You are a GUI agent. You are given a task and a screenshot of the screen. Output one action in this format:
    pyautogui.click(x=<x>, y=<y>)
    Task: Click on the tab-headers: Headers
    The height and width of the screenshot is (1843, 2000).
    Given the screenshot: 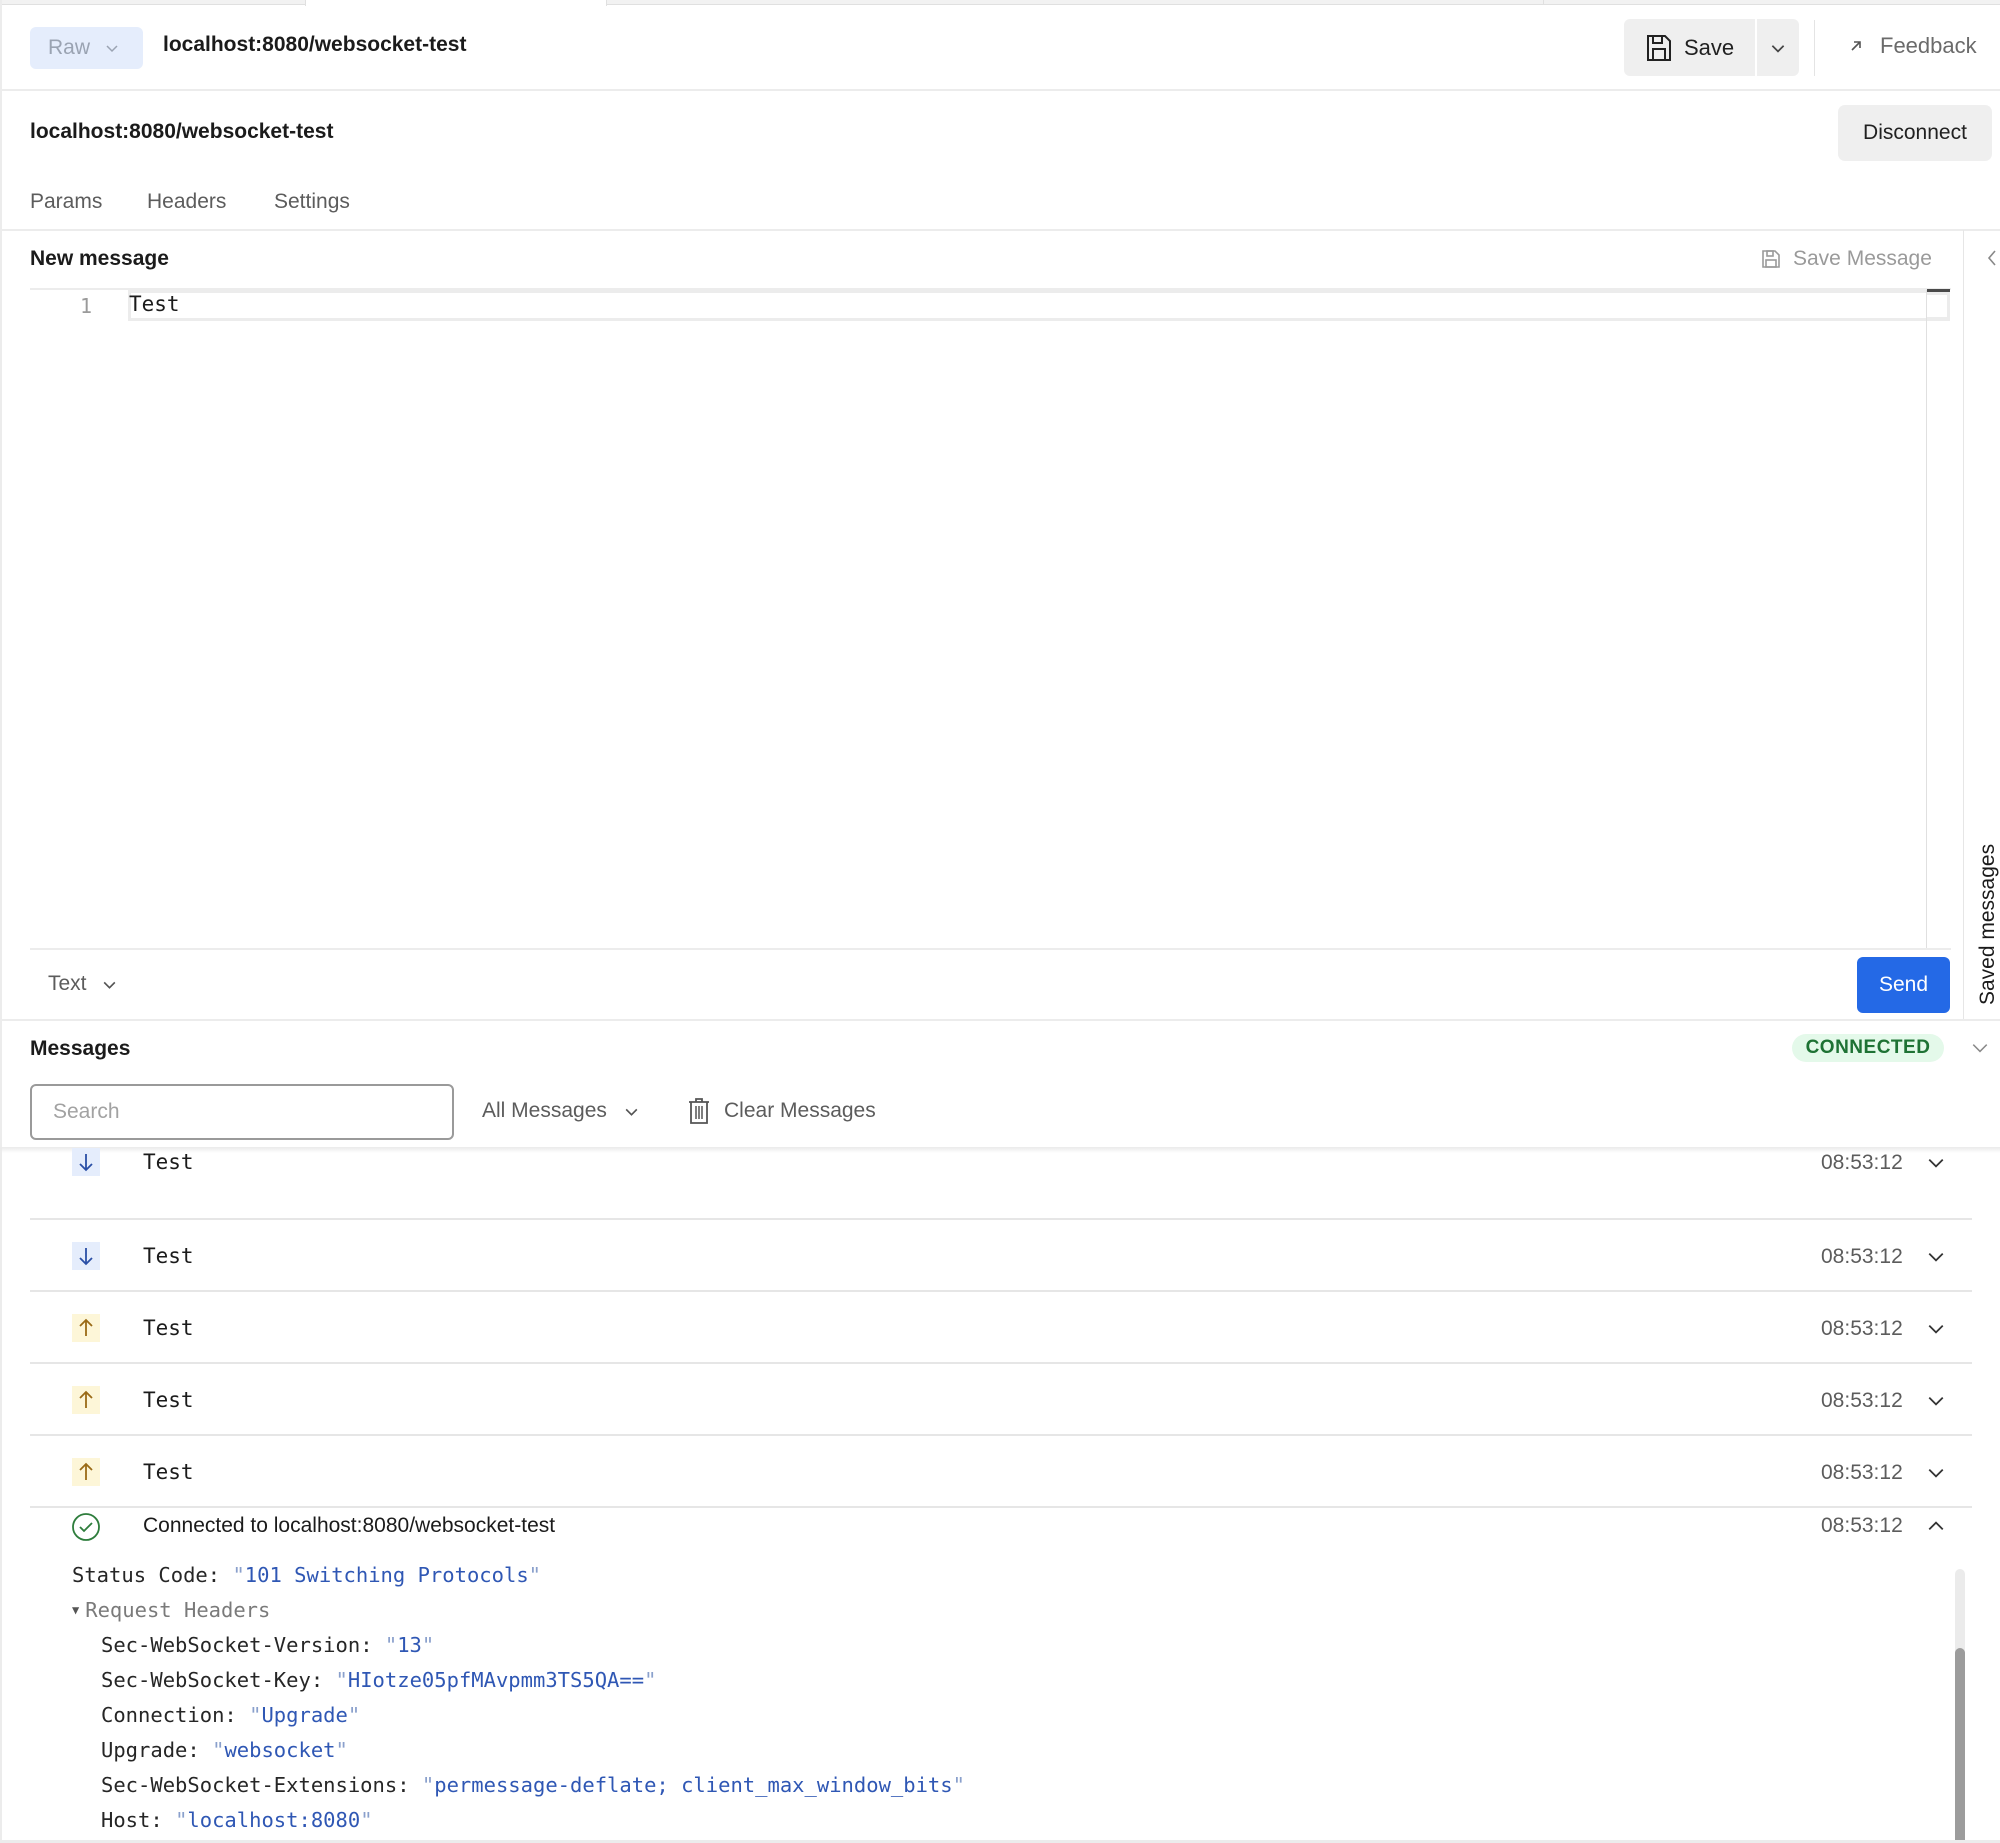 What is the action you would take?
    pyautogui.click(x=186, y=202)
    